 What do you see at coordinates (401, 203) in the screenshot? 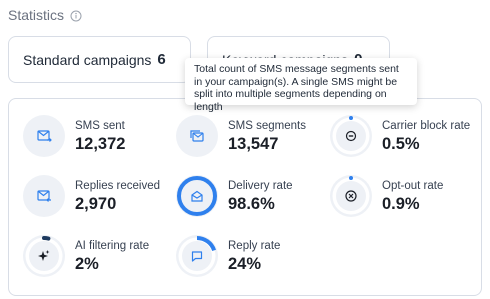
I see `stat-value: 0.9%` at bounding box center [401, 203].